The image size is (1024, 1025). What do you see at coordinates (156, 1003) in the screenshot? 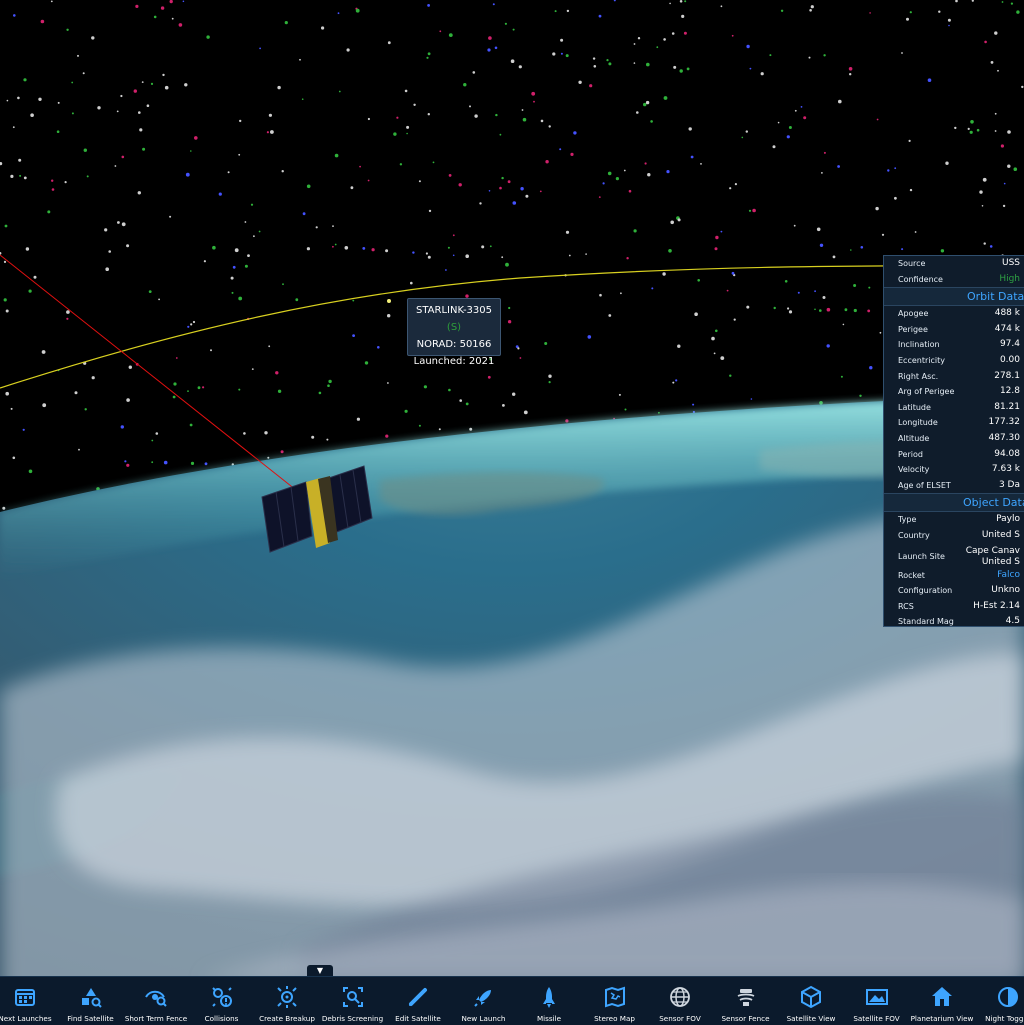
I see `dock-button-short-term-fence: Short Term Fence` at bounding box center [156, 1003].